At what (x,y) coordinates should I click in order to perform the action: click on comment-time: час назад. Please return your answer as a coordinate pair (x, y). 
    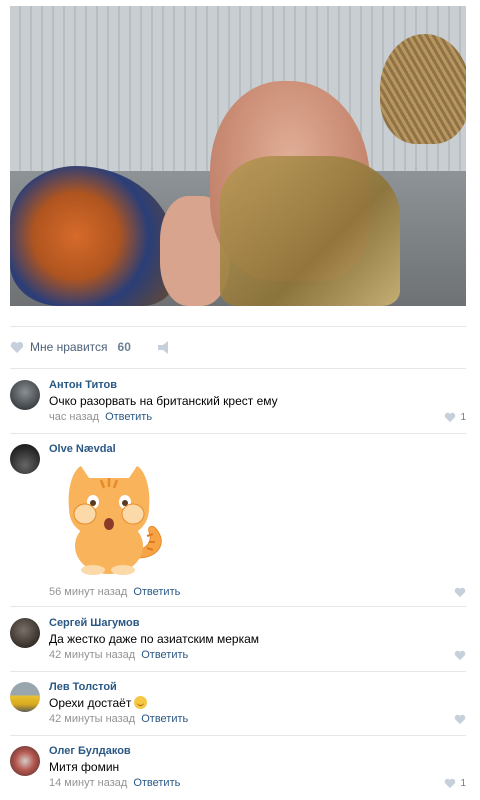
    Looking at the image, I should click on (74, 417).